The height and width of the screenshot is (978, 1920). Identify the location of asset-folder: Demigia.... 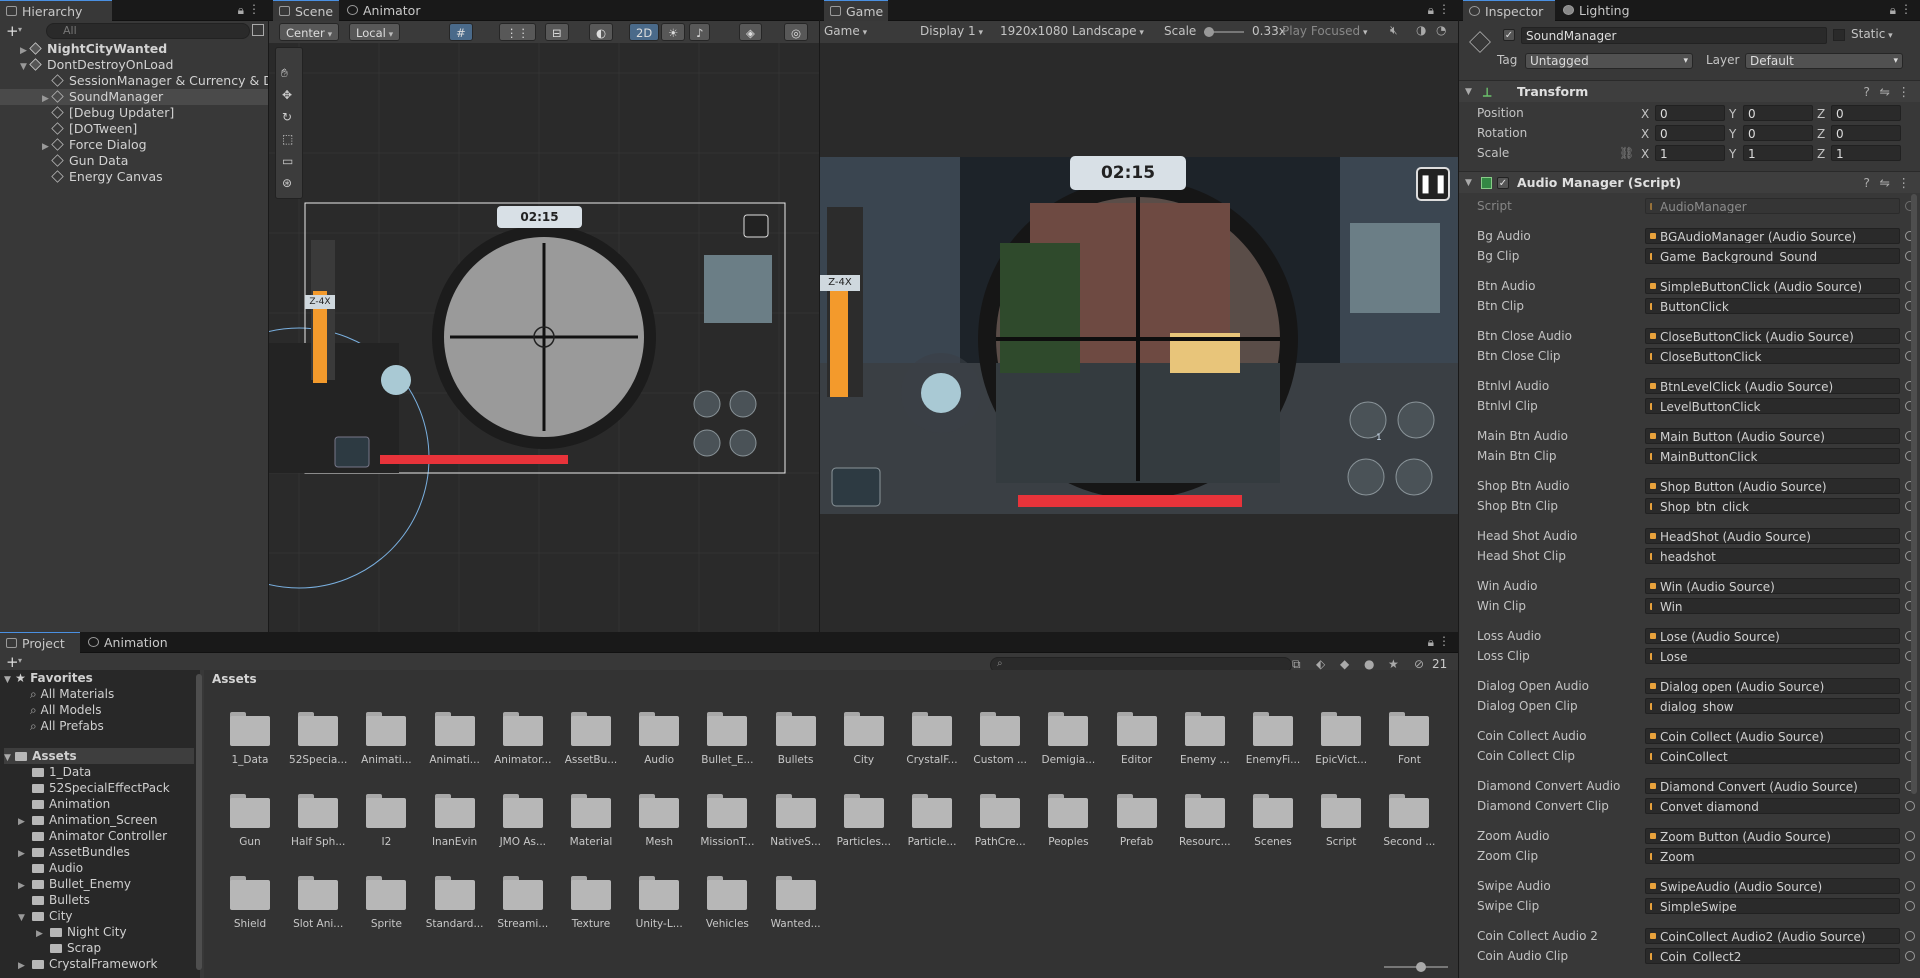
(1068, 748).